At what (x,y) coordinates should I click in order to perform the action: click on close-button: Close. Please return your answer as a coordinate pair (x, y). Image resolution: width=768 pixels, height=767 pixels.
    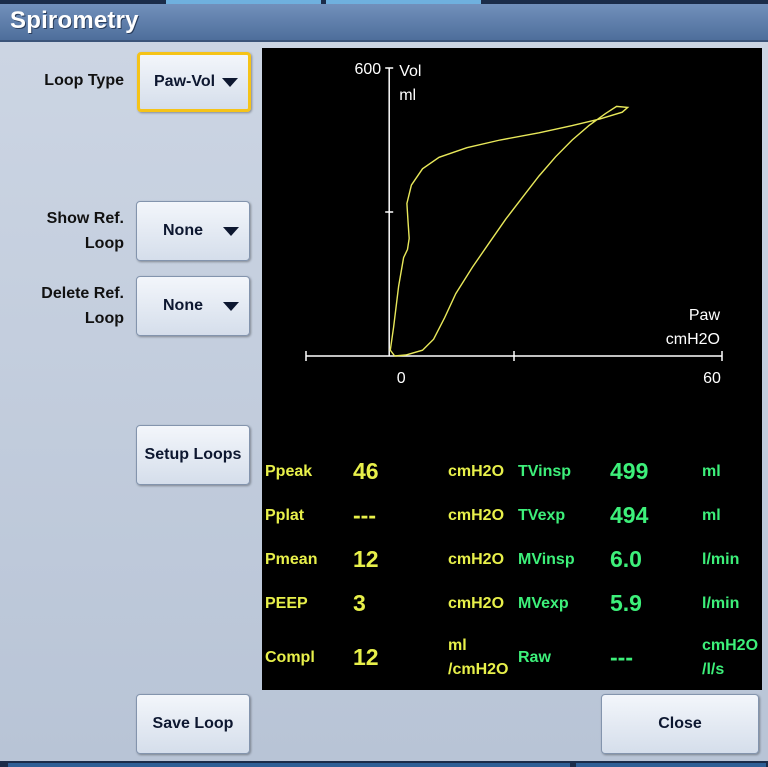
    Looking at the image, I should click on (680, 724).